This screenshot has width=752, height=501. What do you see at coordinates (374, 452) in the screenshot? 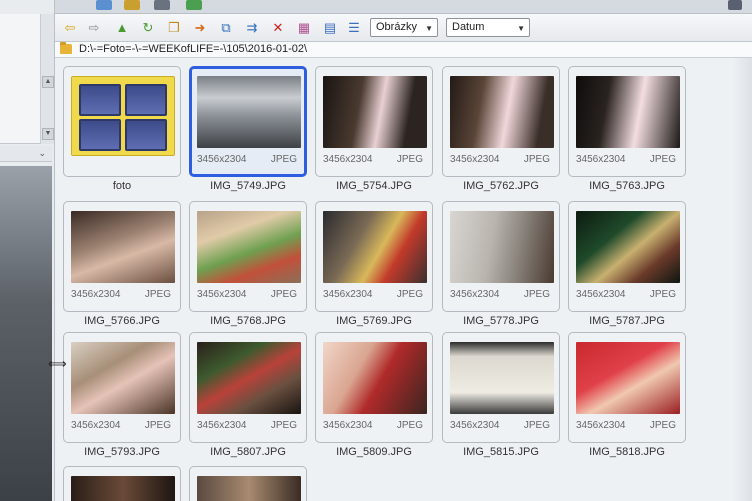
I see `file-name-label: IMG_5809.JPG` at bounding box center [374, 452].